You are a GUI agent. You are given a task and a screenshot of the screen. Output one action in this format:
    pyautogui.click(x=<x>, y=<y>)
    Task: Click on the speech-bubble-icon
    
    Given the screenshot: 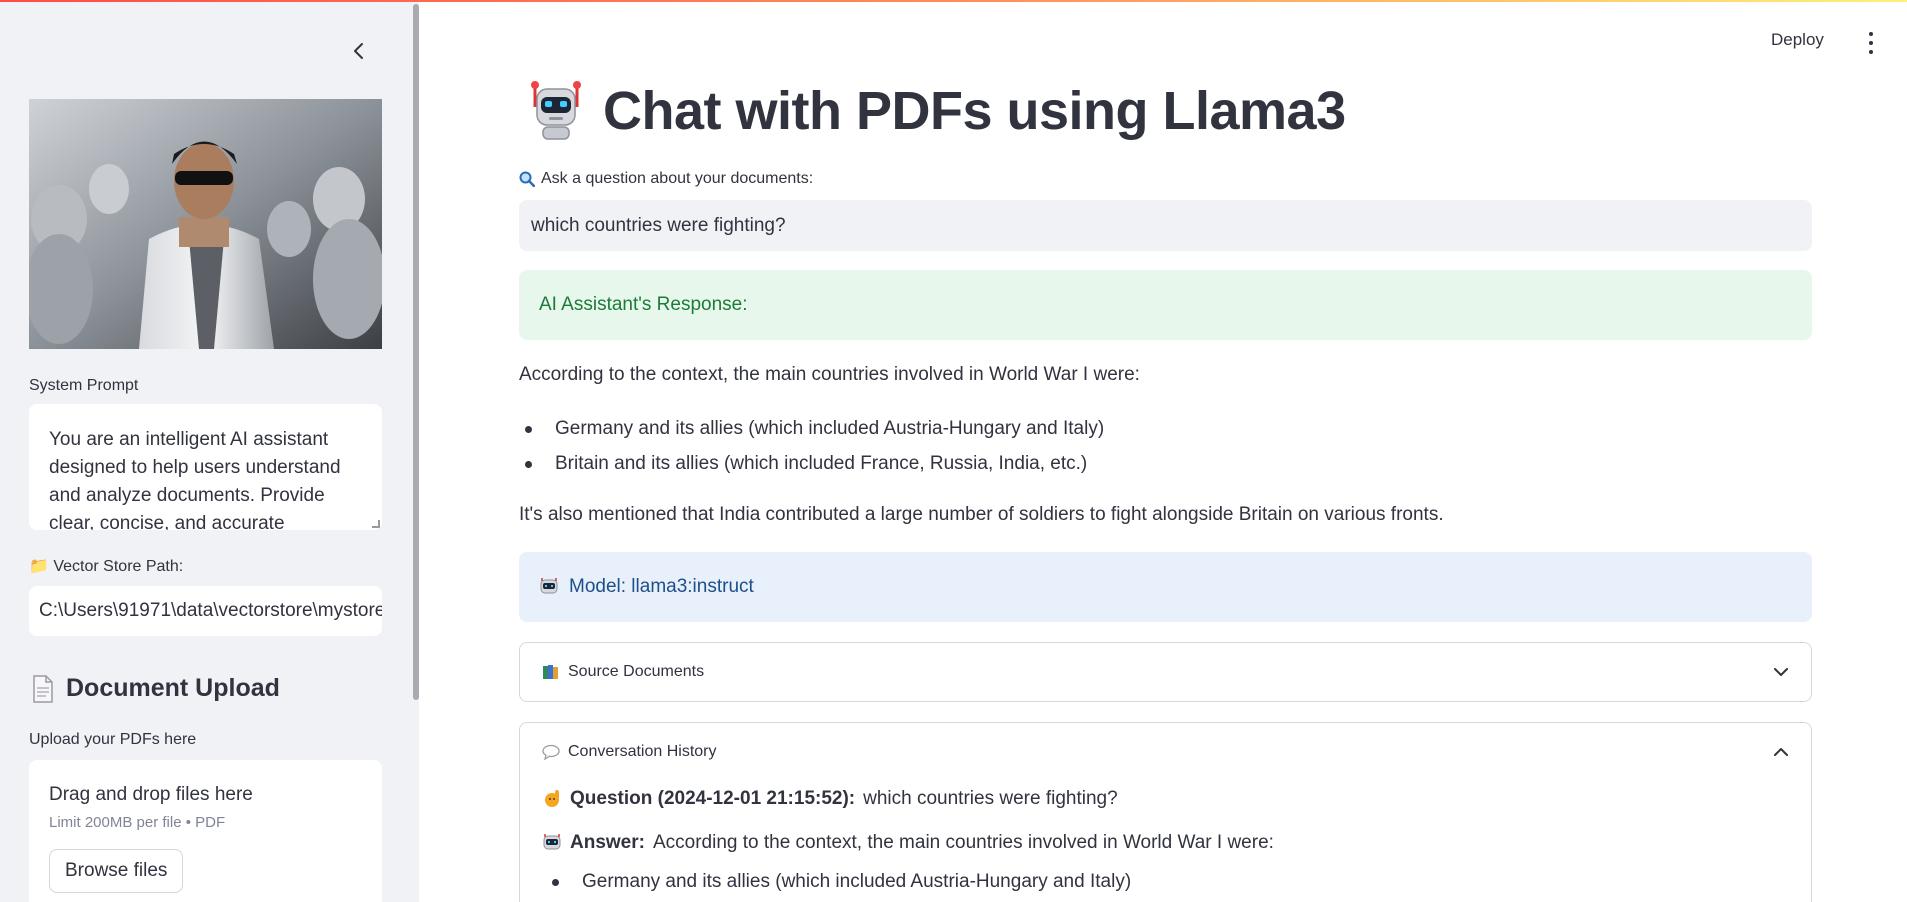 What is the action you would take?
    pyautogui.click(x=551, y=752)
    